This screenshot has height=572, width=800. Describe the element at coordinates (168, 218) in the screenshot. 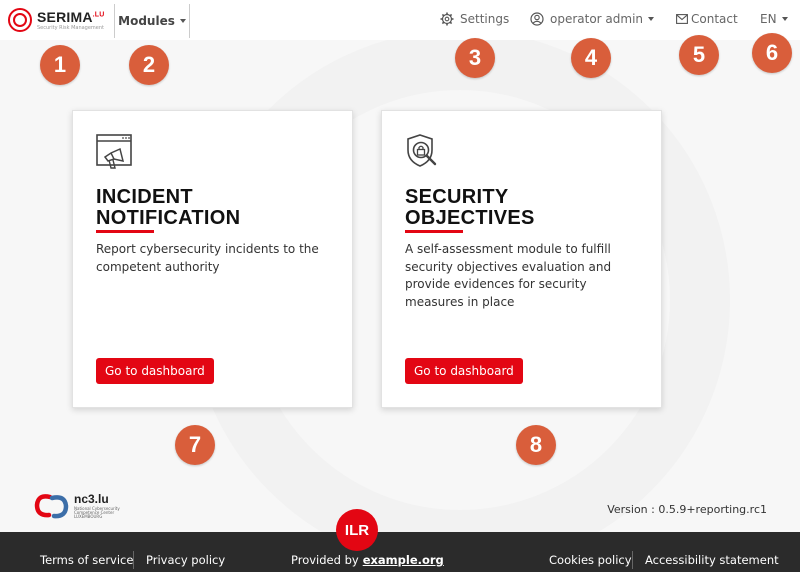

I see `card-title-line2: NOTIFICATION` at that location.